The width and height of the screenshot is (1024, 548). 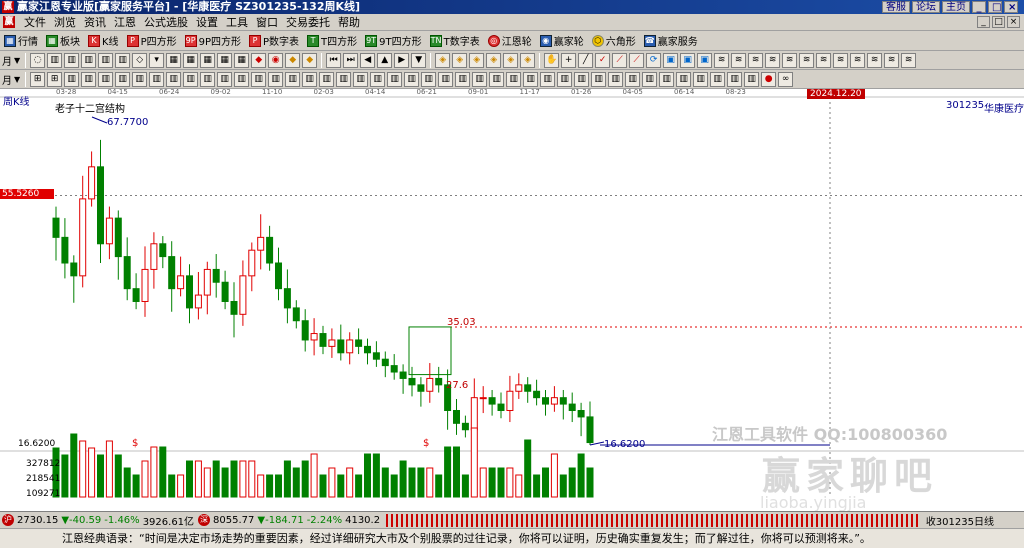 What do you see at coordinates (207, 22) in the screenshot?
I see `menu-settings: 设置` at bounding box center [207, 22].